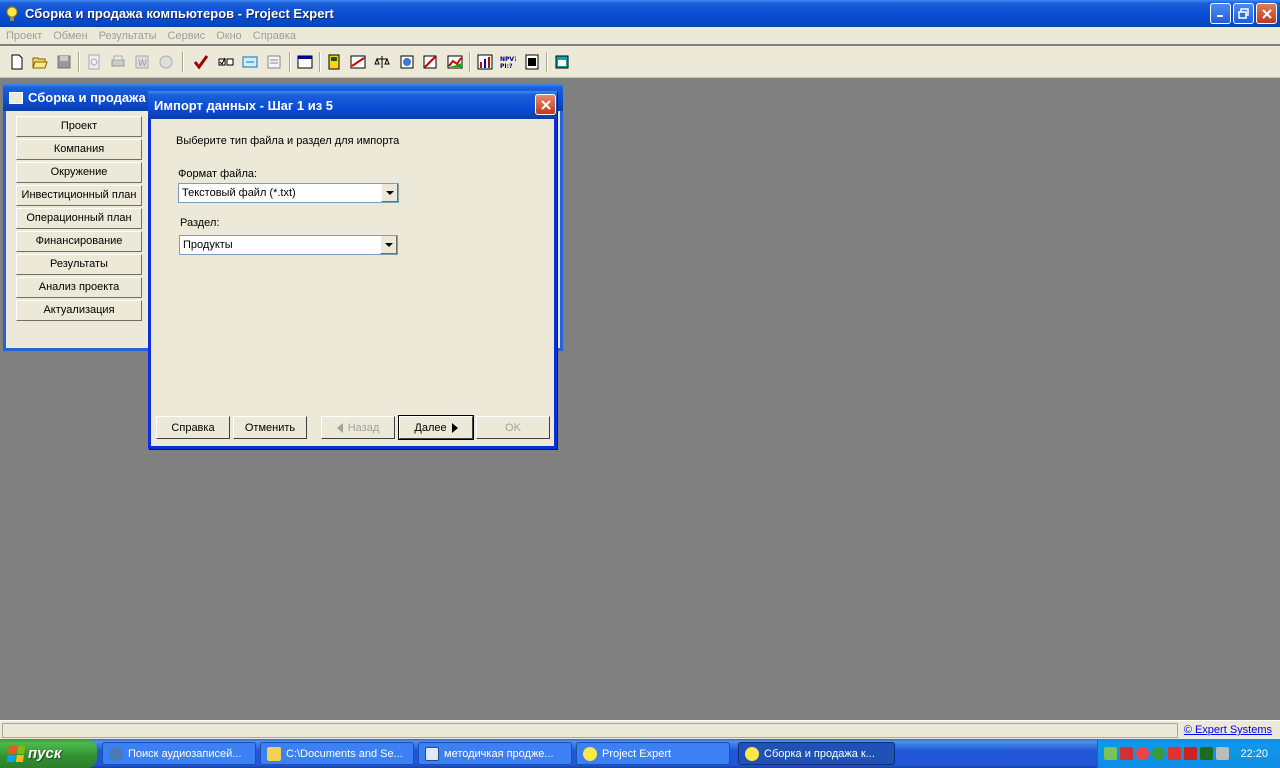 The height and width of the screenshot is (768, 1280). I want to click on sensitivity-icon, so click(532, 62).